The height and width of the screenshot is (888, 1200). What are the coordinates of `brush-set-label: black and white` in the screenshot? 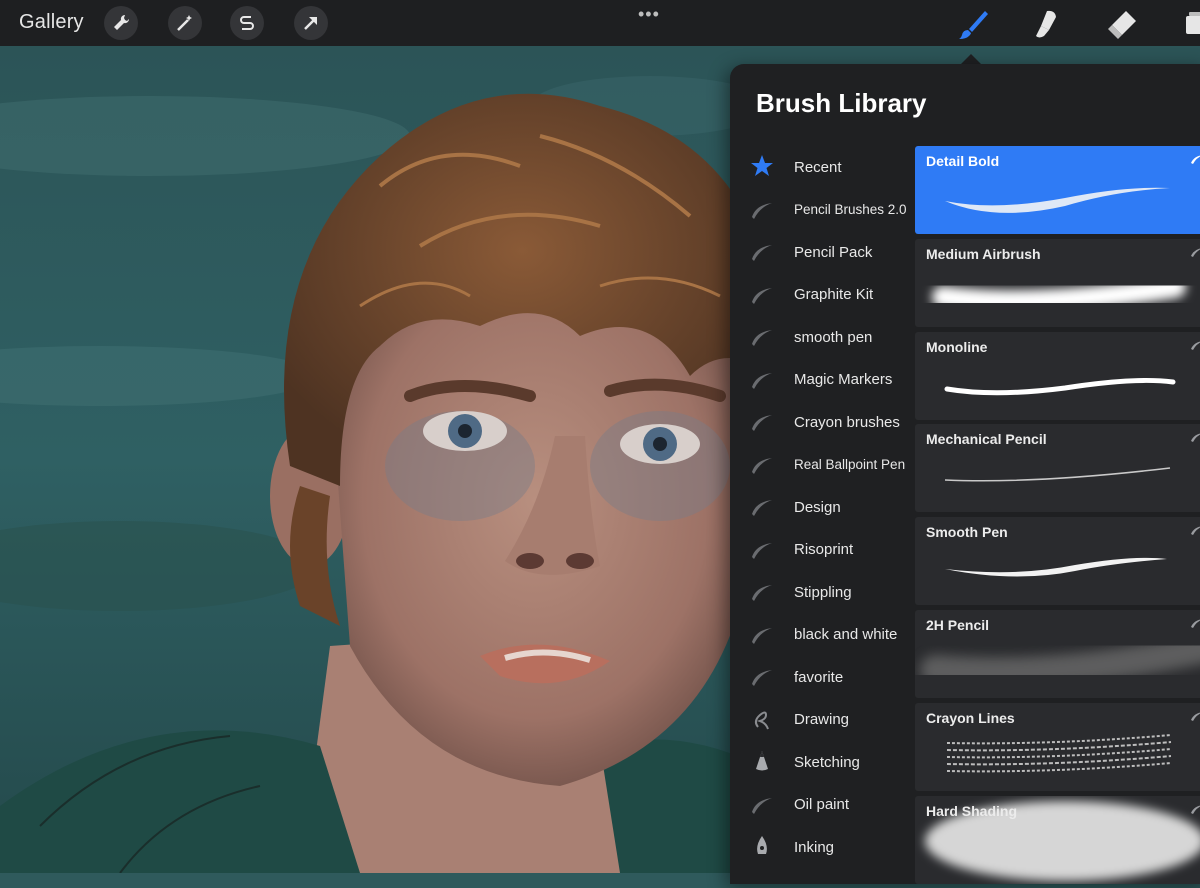 It's located at (846, 635).